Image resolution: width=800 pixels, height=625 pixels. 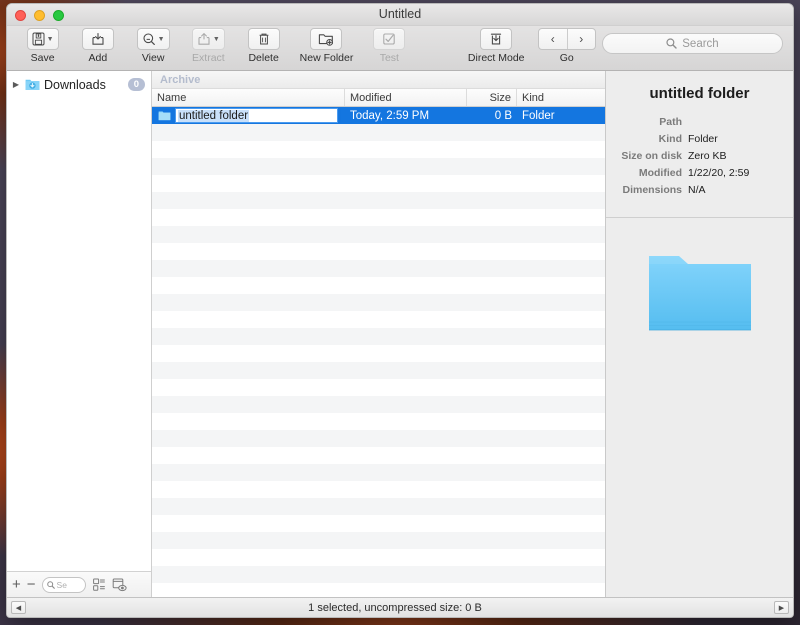 I want to click on toolbar-label: Test, so click(x=389, y=58).